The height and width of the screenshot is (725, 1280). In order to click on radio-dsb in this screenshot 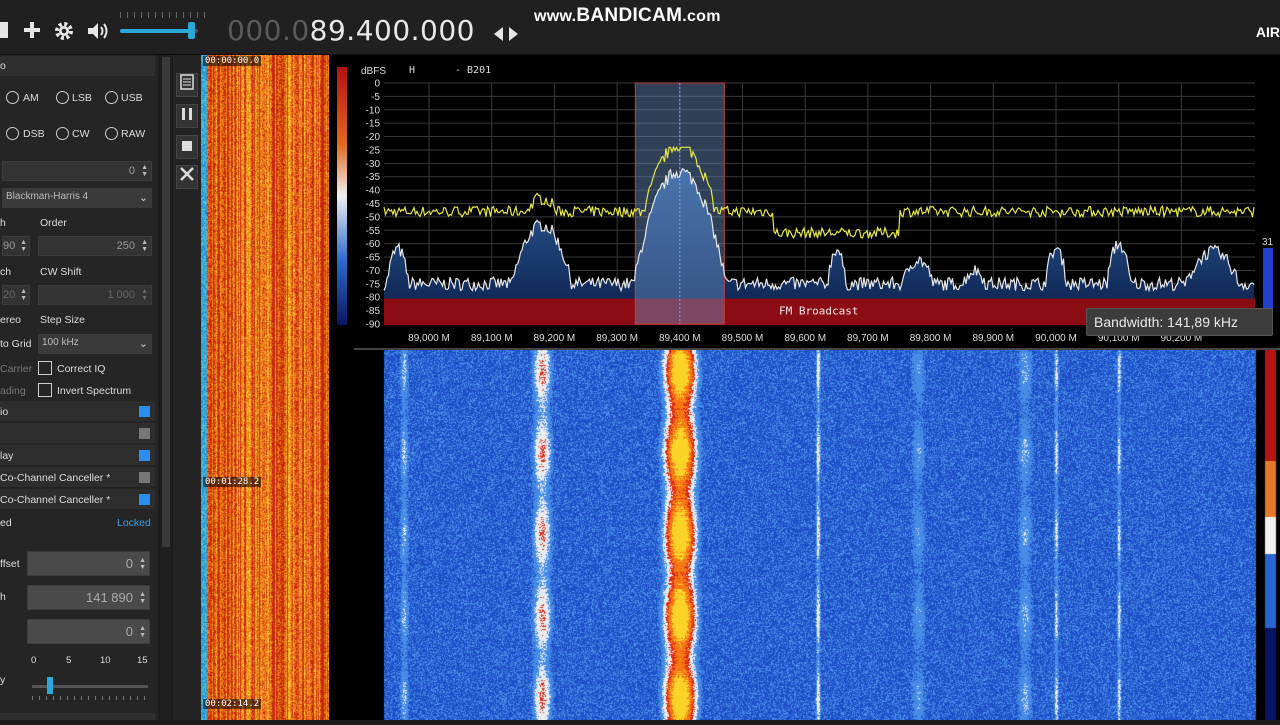, I will do `click(12, 133)`.